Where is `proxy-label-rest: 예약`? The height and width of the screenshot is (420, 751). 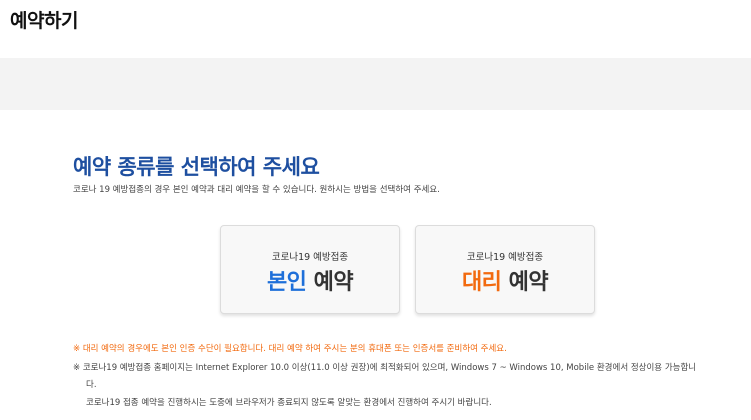
proxy-label-rest: 예약 is located at coordinates (525, 282).